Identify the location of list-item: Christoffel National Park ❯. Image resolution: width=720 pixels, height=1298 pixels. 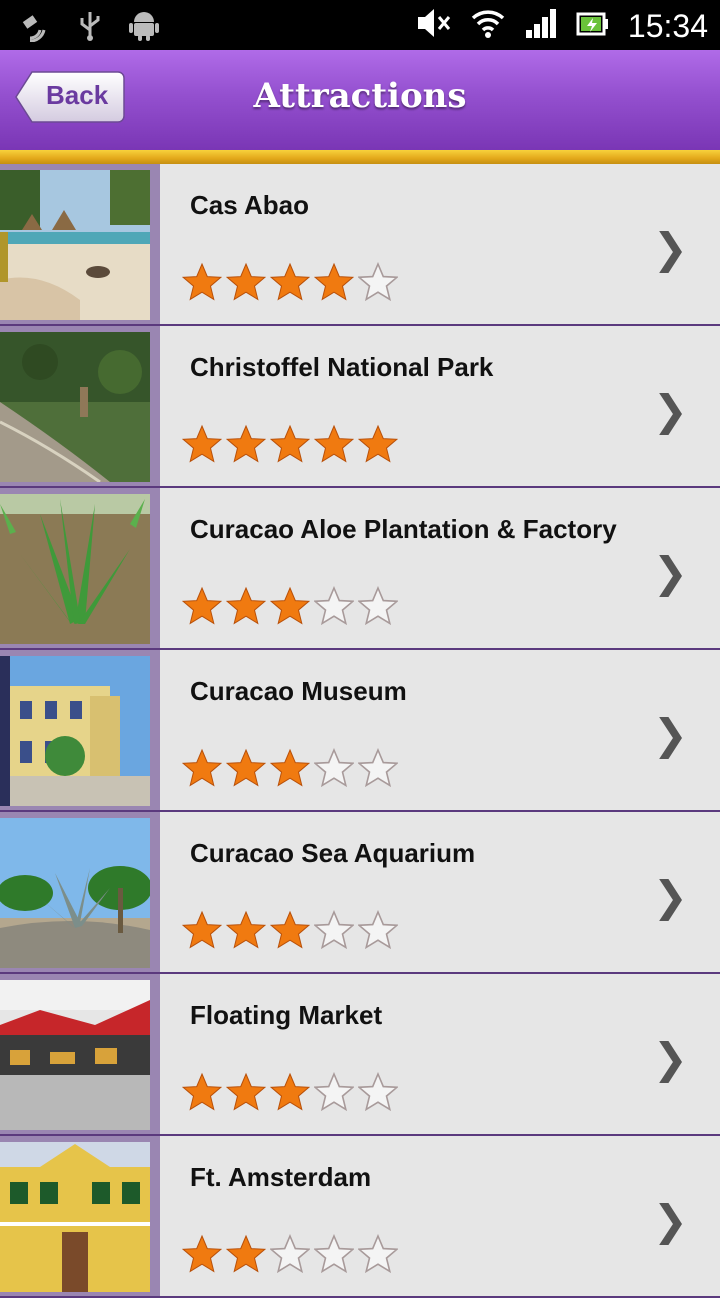
(360, 407).